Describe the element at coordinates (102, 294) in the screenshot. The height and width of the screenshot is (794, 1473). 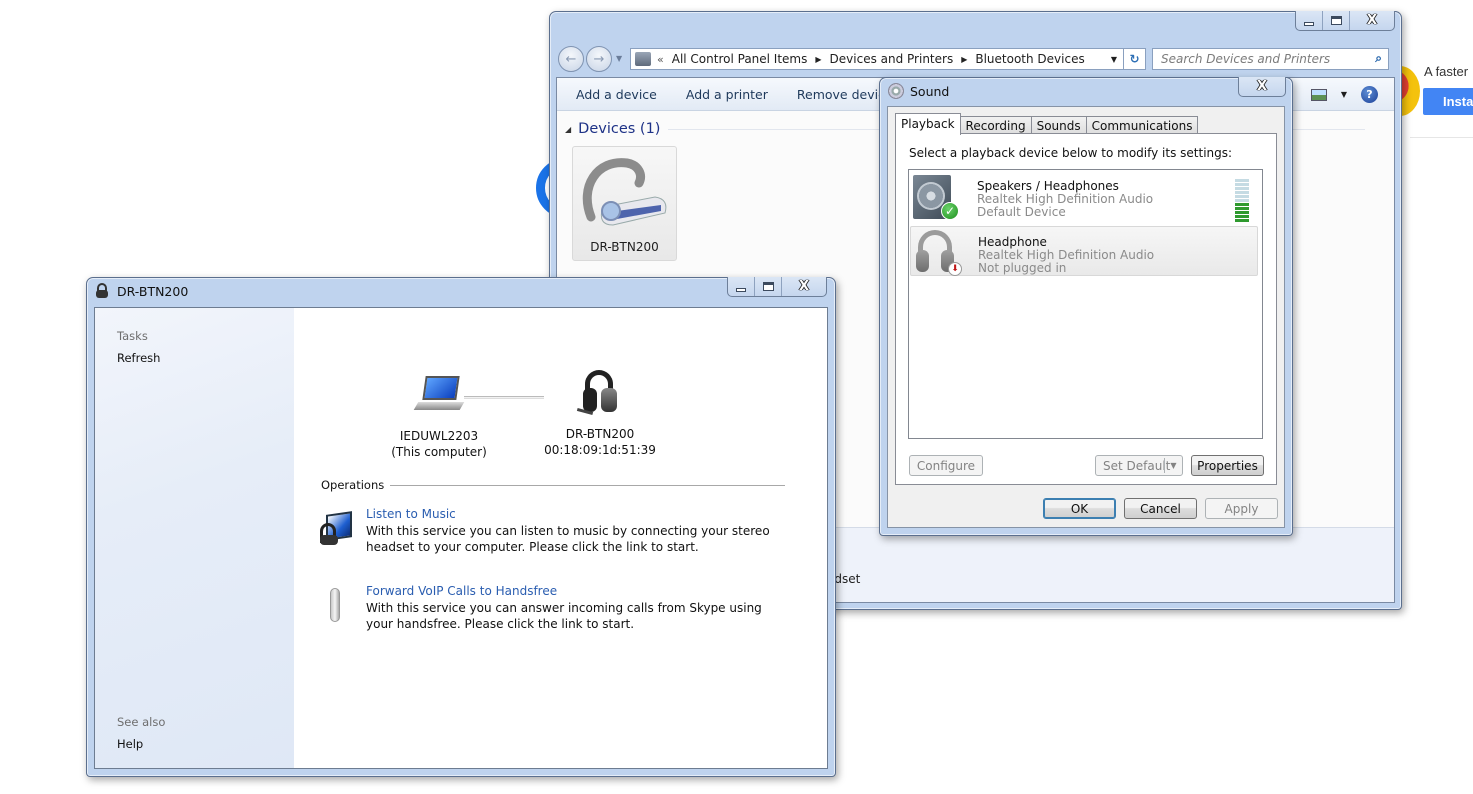
I see `headset-cups` at that location.